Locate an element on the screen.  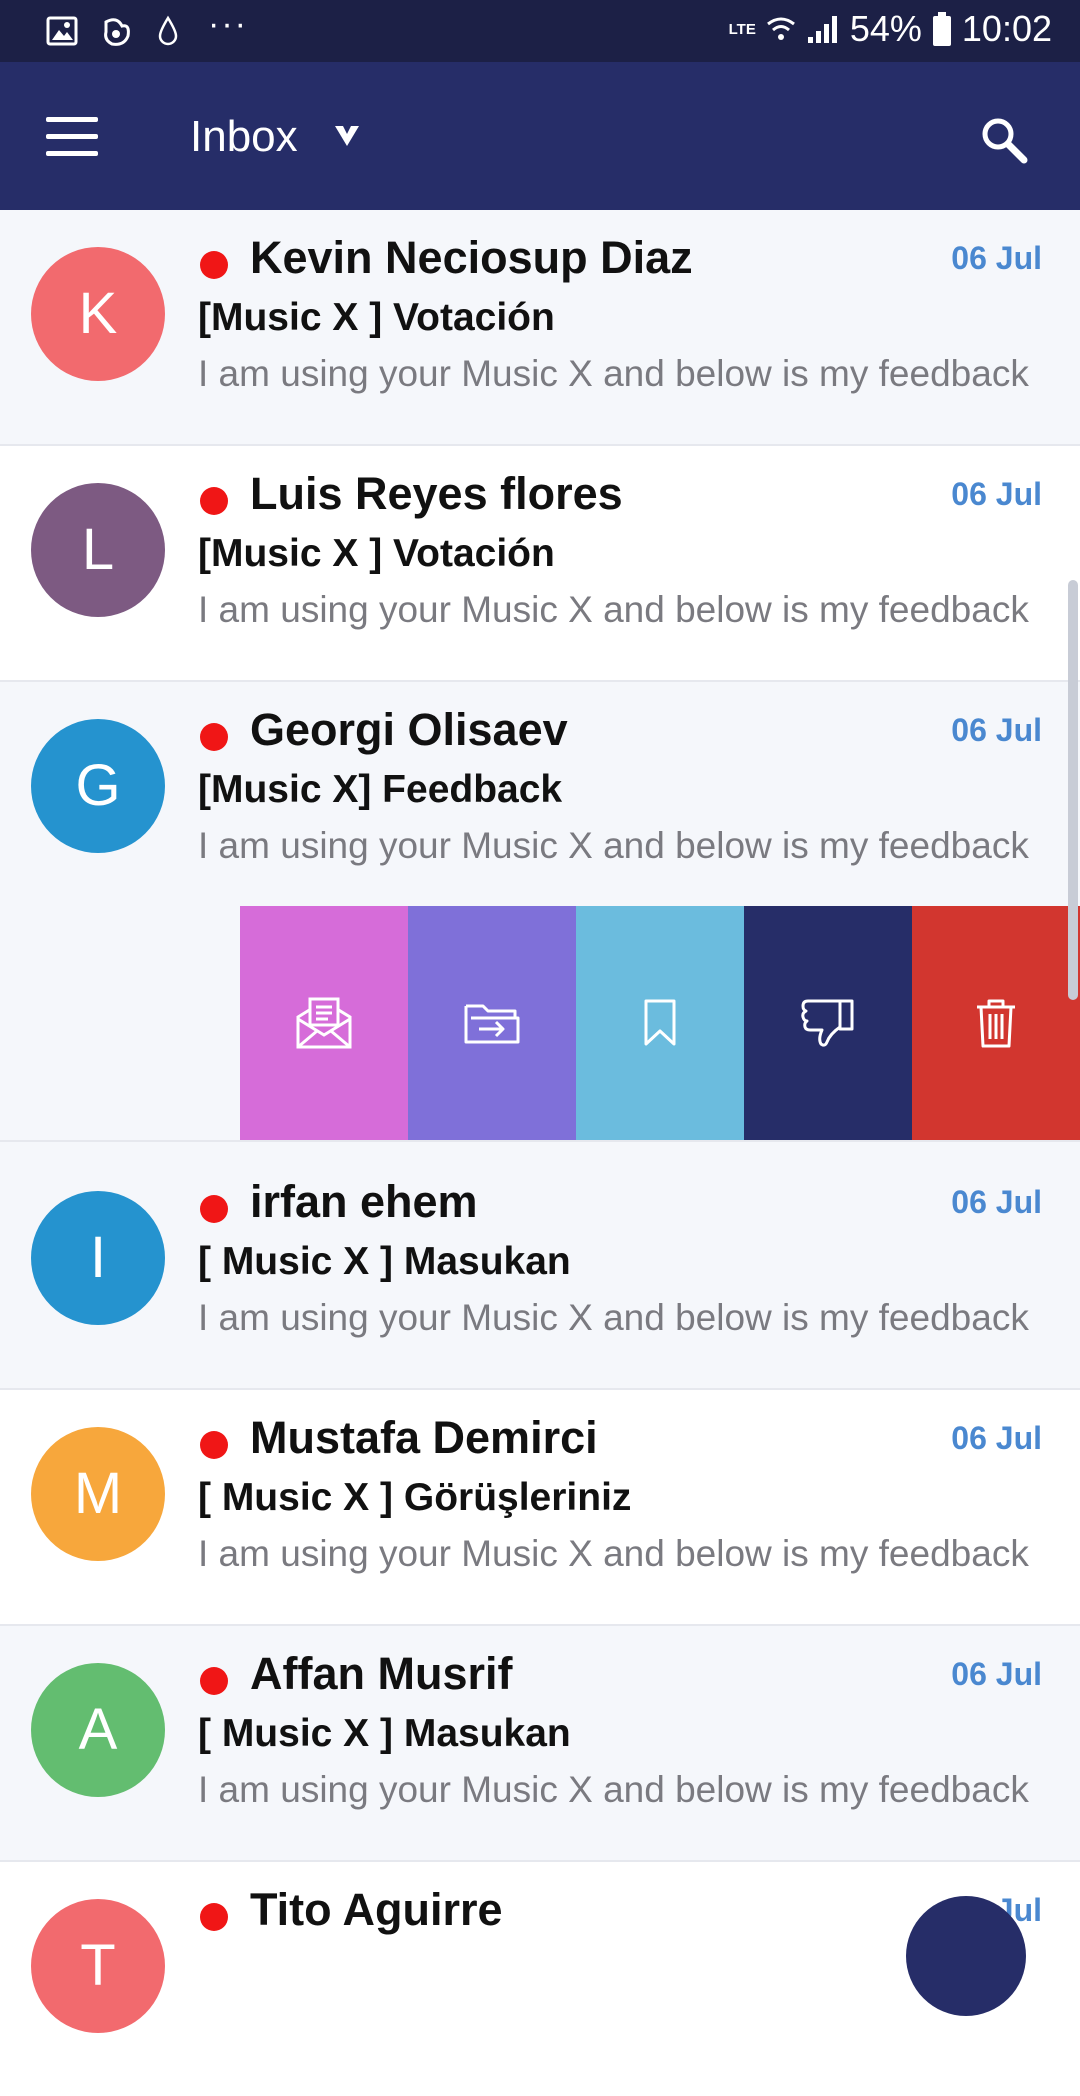
dislike-action-button is located at coordinates (828, 1023).